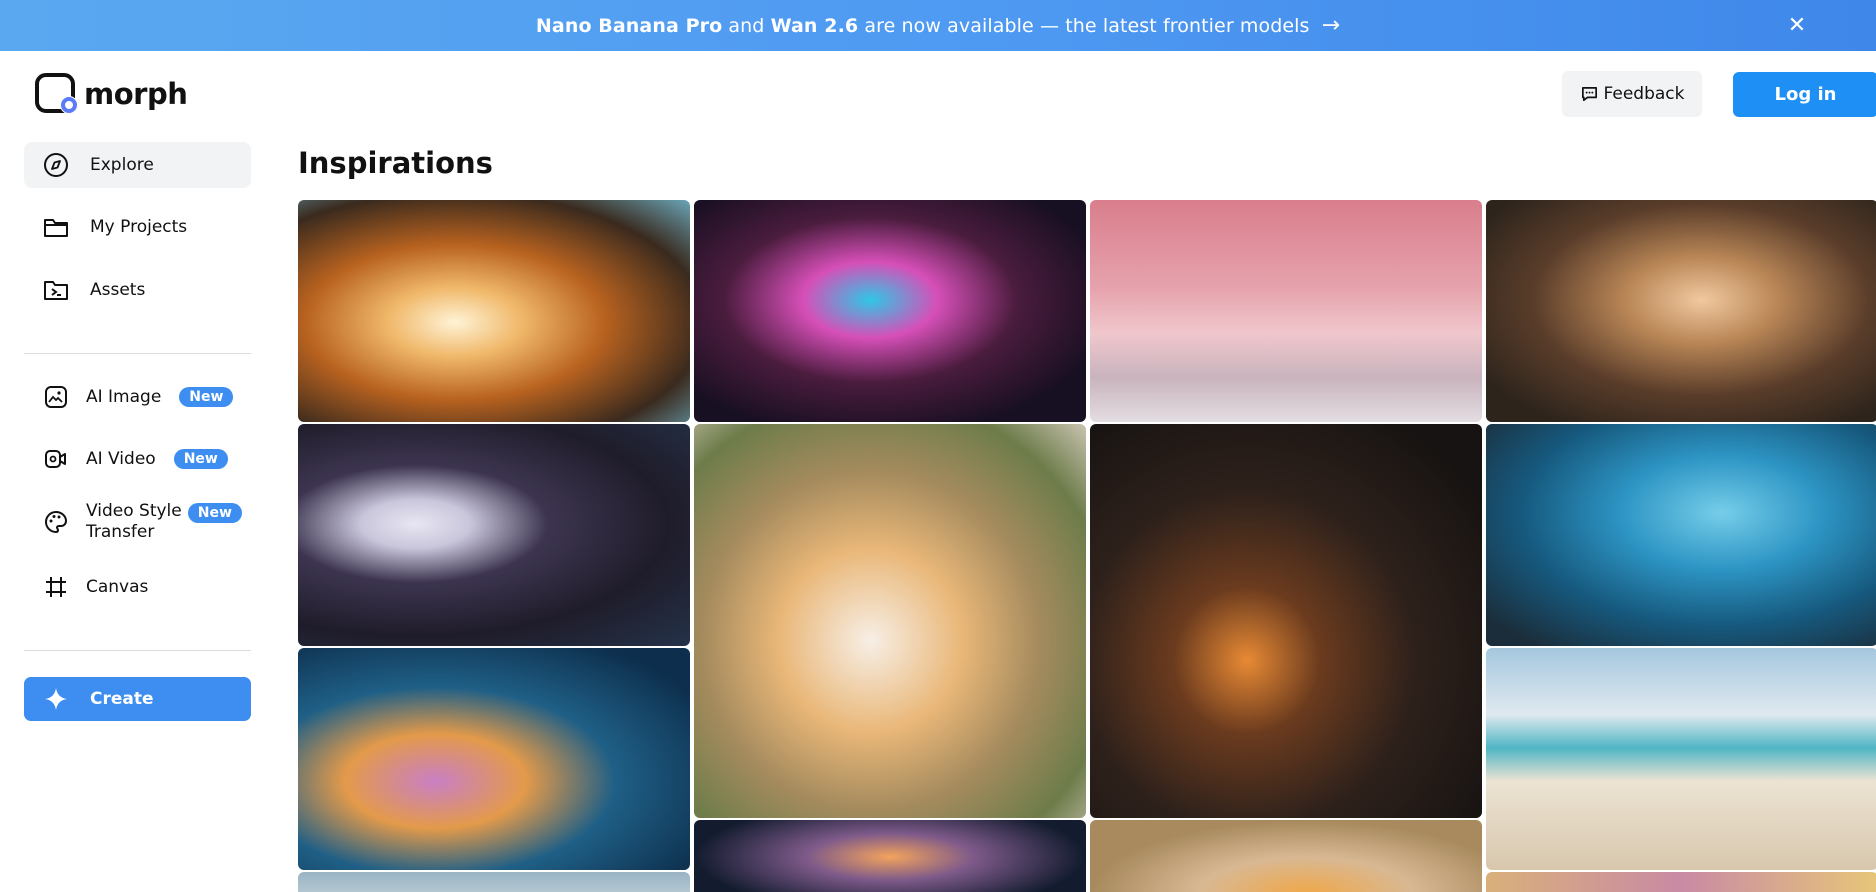 This screenshot has width=1876, height=892. I want to click on inspiration-card-cat-fish, so click(494, 535).